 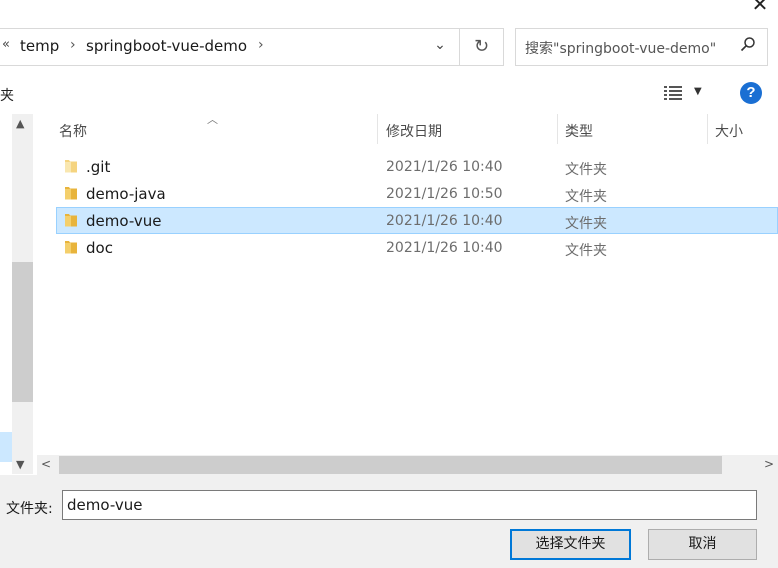 I want to click on folder-name-label: 文件夹:, so click(x=29, y=509).